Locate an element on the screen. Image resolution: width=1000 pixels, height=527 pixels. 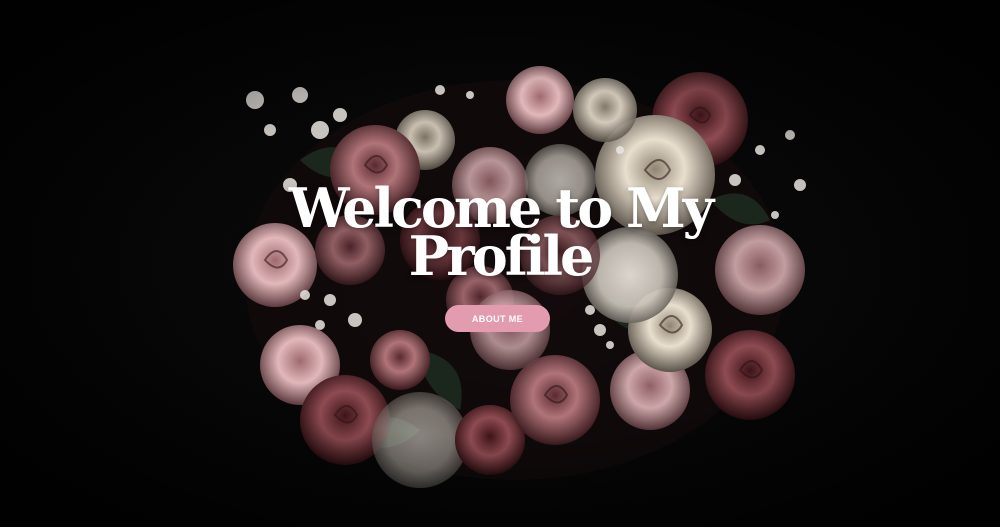
title-line-2: Profile is located at coordinates (501, 256).